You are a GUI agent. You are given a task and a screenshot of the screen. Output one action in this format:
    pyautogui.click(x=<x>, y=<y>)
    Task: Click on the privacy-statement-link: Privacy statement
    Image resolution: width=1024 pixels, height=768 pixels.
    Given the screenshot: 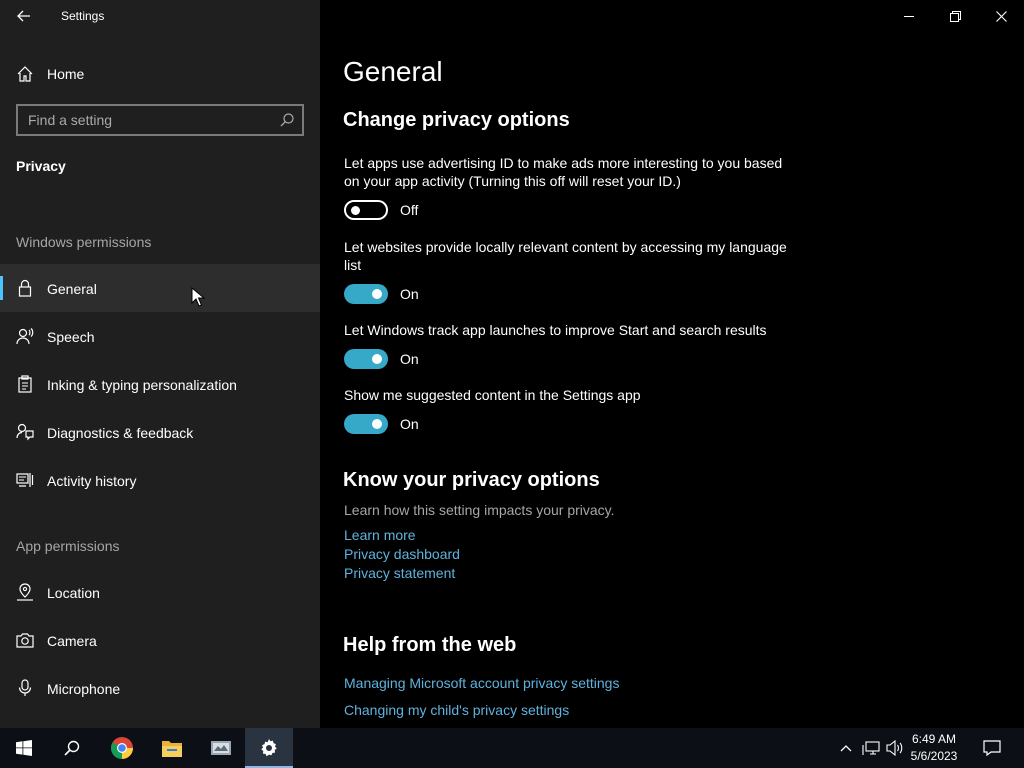 What is the action you would take?
    pyautogui.click(x=399, y=573)
    